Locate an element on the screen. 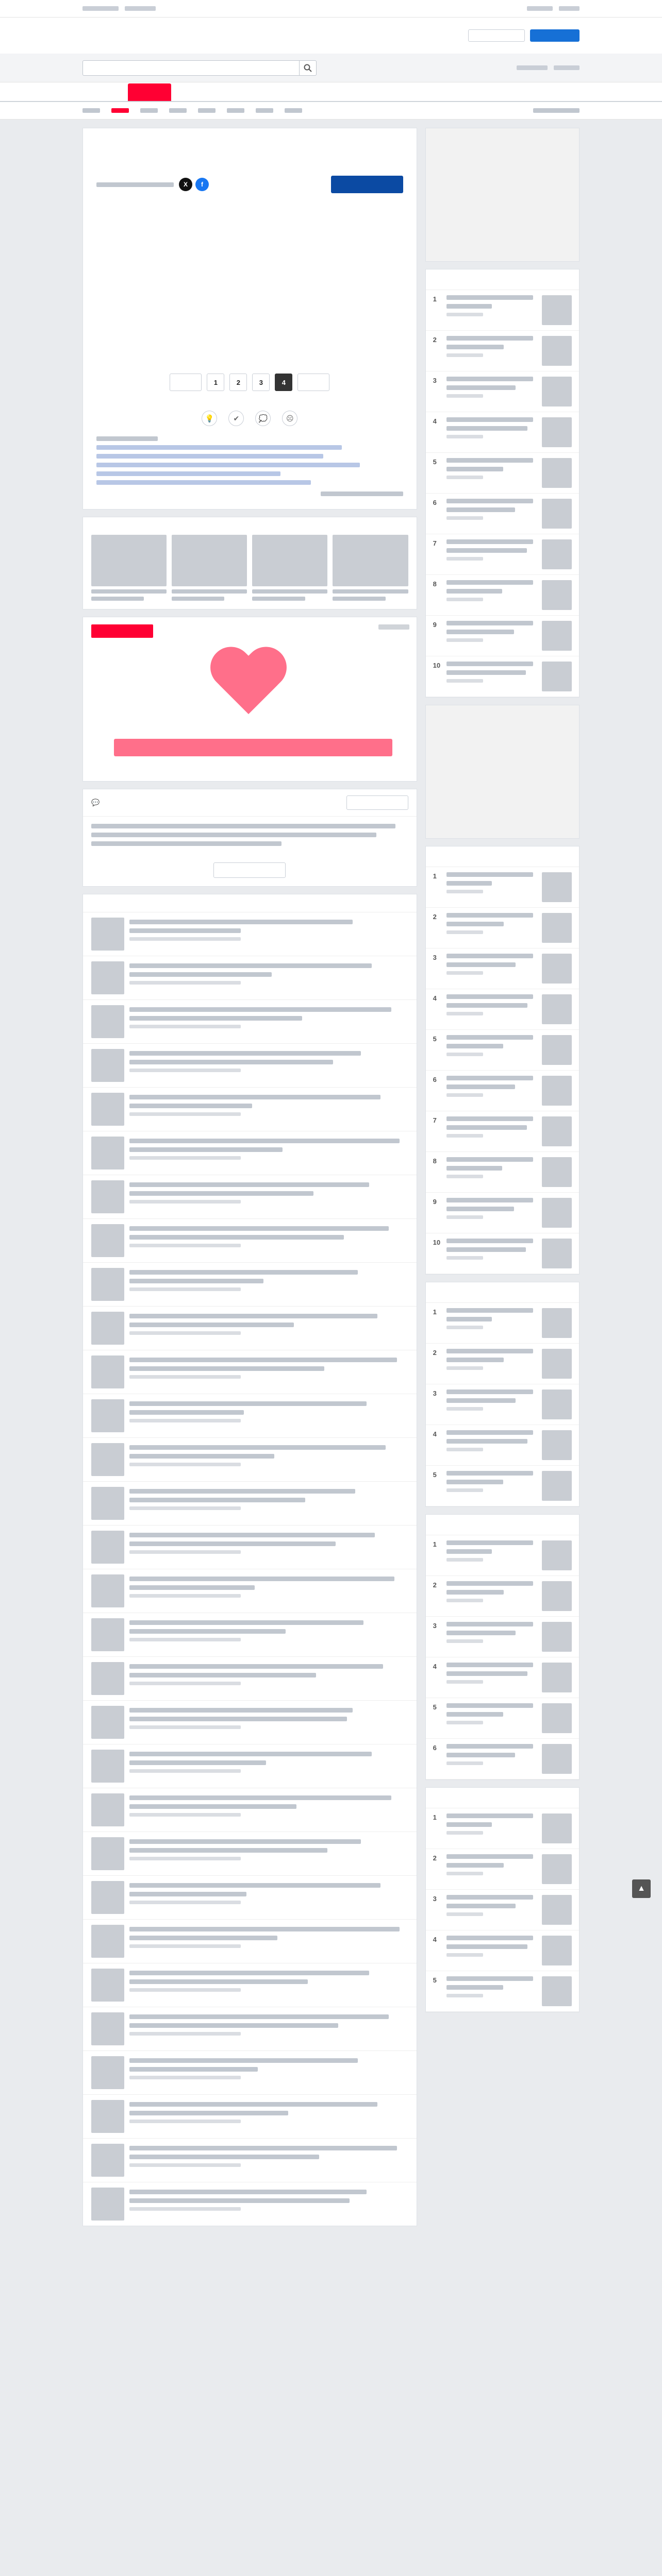  site-logo is located at coordinates (125, 35).